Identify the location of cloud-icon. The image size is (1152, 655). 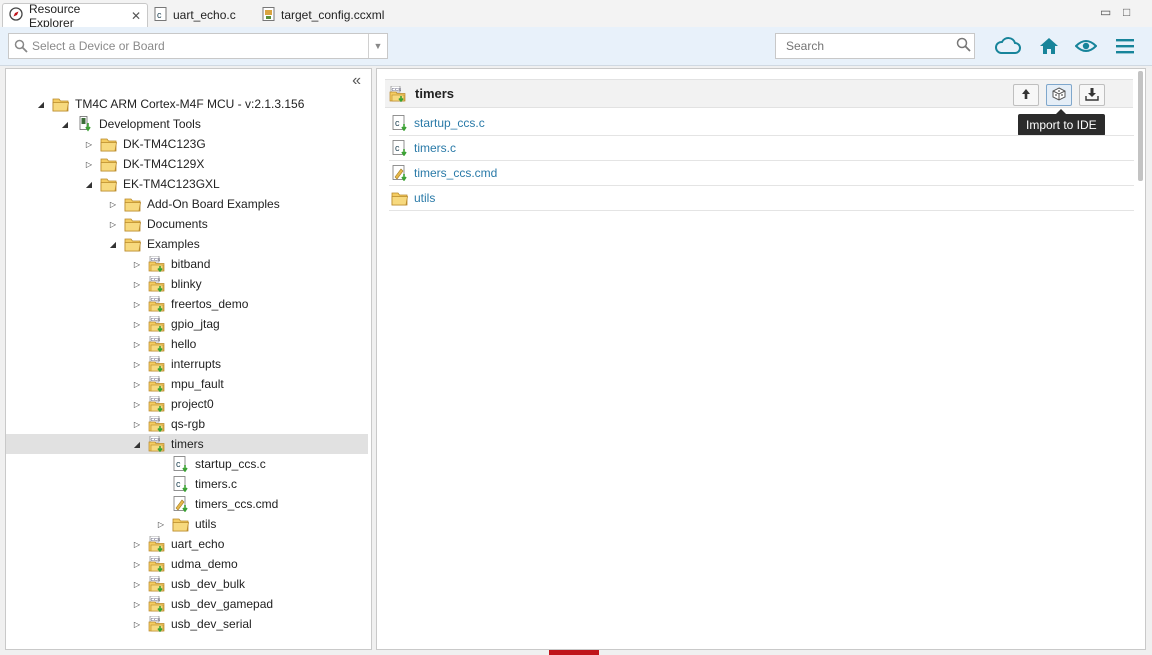
(1008, 46).